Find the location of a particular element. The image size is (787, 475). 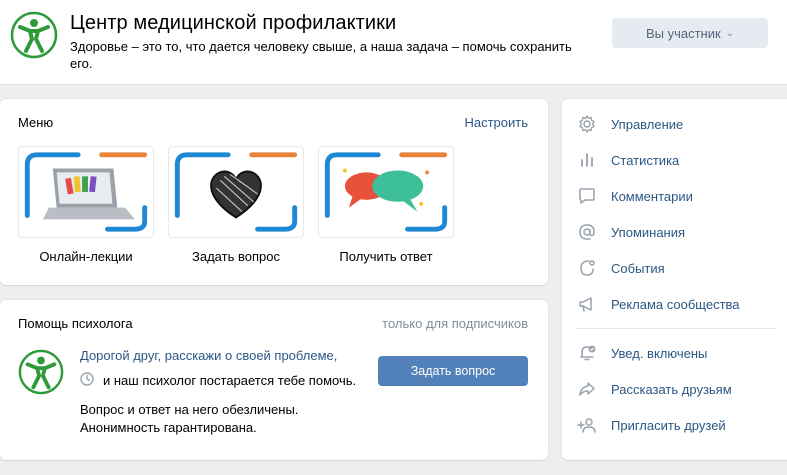

member-button-label: Вы участник is located at coordinates (683, 33).